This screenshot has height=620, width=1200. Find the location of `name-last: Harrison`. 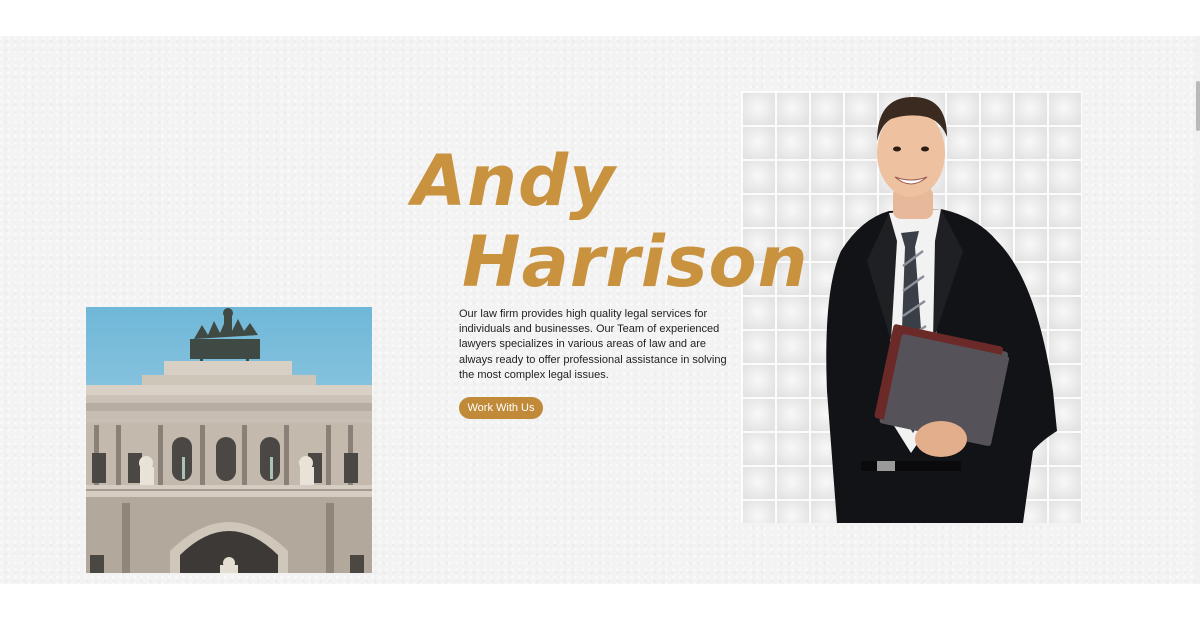

name-last: Harrison is located at coordinates (635, 262).